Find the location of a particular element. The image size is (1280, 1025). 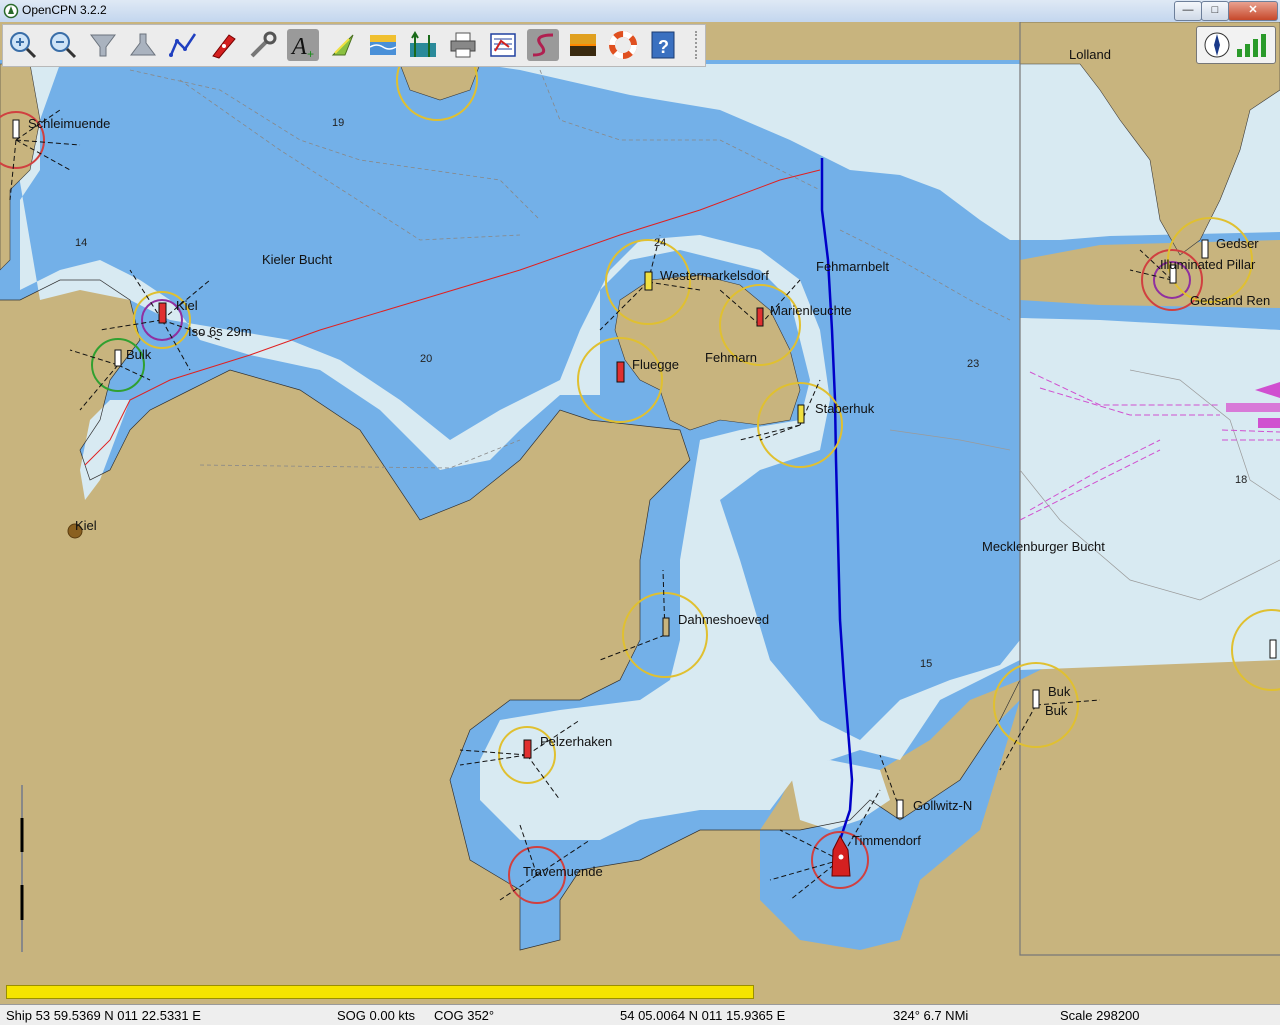

label-buk-2: Buk is located at coordinates (1056, 710).